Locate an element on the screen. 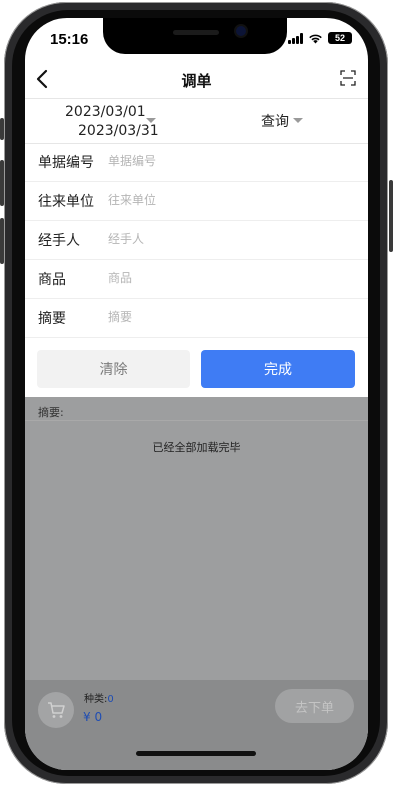 This screenshot has height=788, width=393. handler-label: 经手人 is located at coordinates (59, 241).